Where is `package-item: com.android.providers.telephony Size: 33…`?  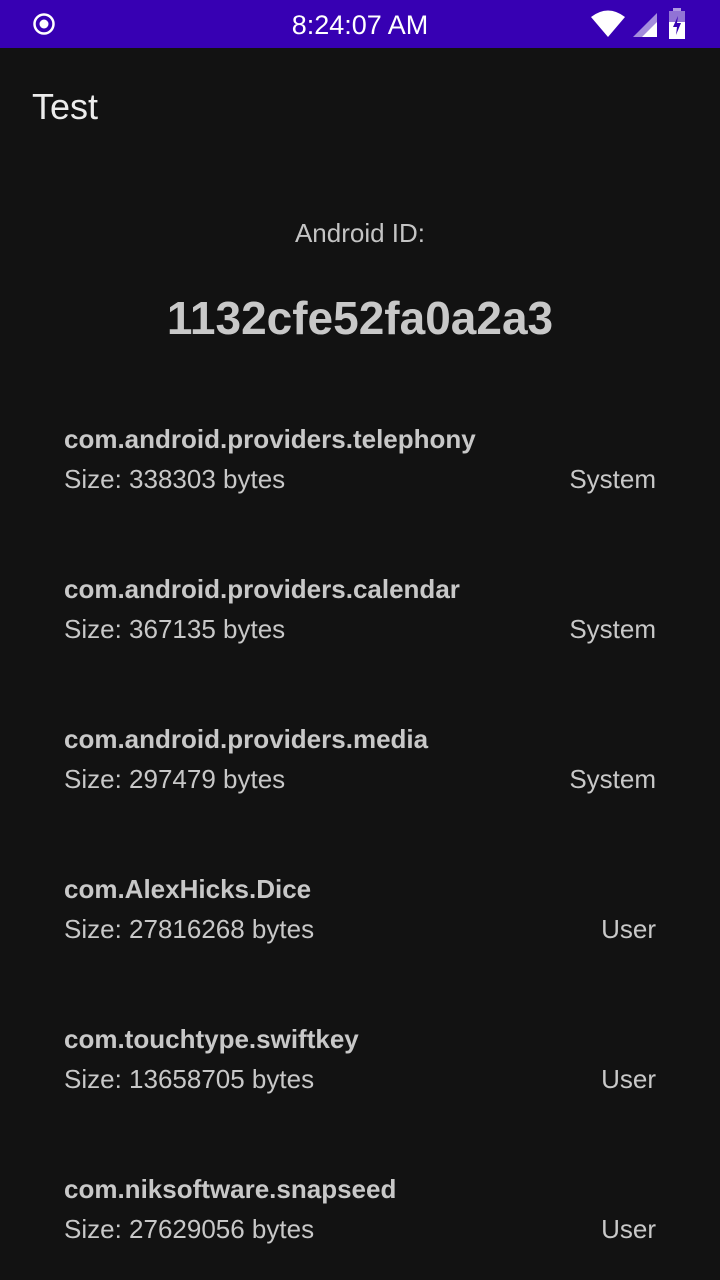 package-item: com.android.providers.telephony Size: 33… is located at coordinates (360, 499).